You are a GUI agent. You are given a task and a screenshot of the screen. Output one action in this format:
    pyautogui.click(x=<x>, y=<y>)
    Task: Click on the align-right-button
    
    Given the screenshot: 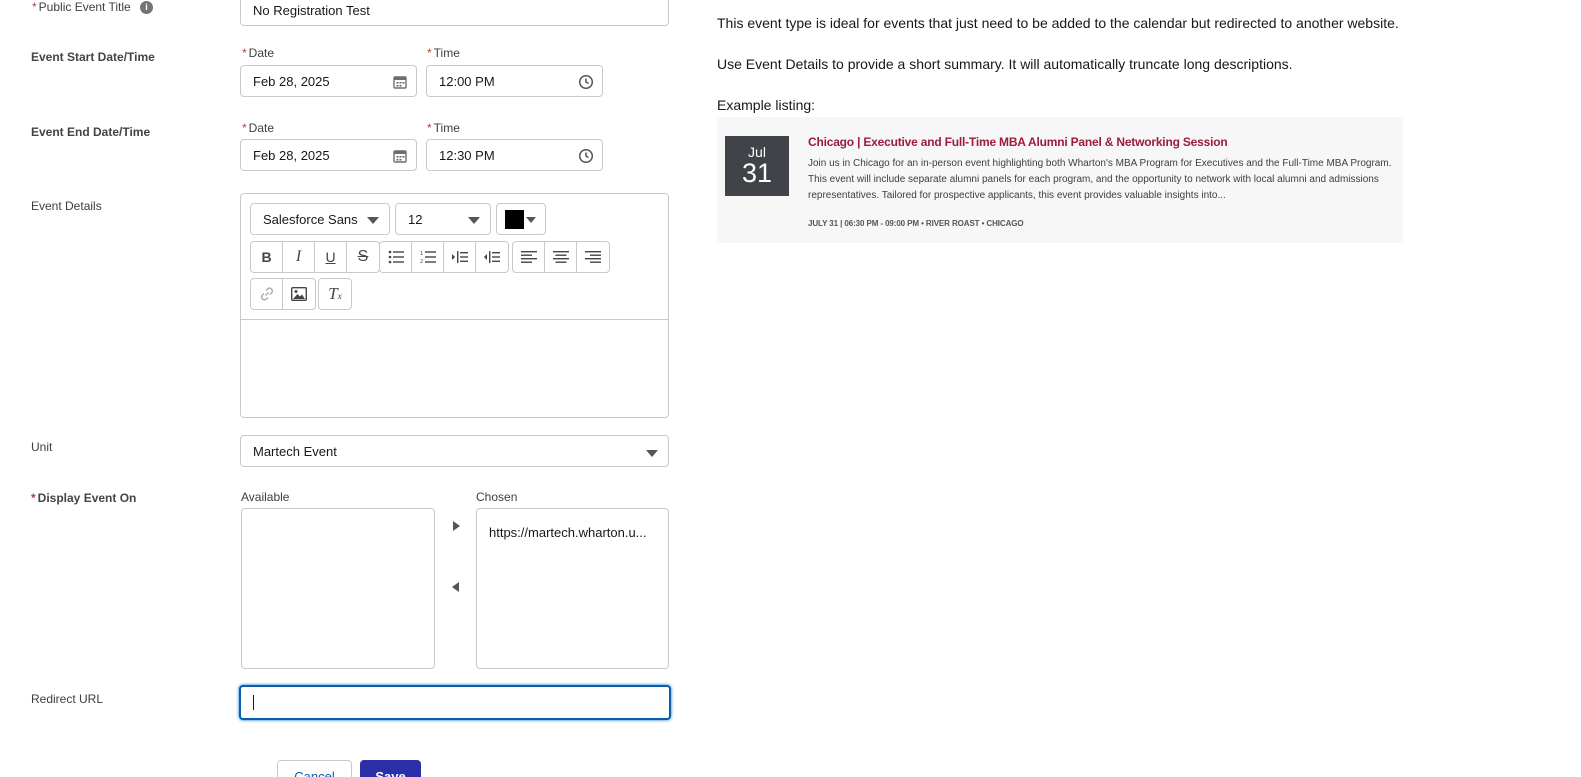 What is the action you would take?
    pyautogui.click(x=593, y=257)
    